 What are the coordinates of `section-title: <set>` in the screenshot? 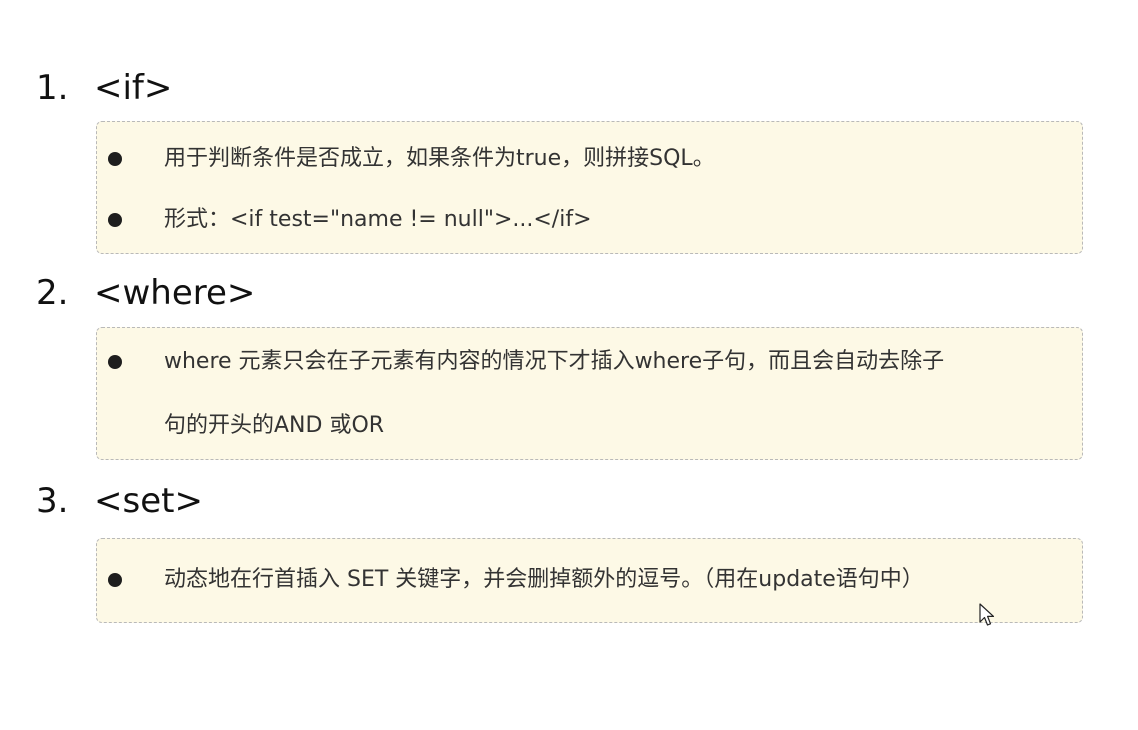 It's located at (148, 501).